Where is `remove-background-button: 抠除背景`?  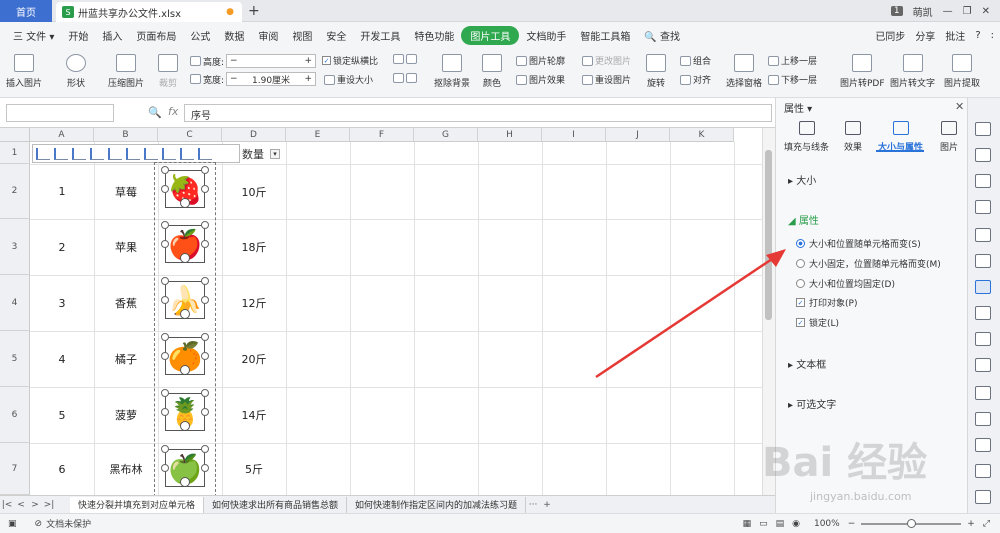
remove-background-button: 抠除背景 is located at coordinates (452, 71).